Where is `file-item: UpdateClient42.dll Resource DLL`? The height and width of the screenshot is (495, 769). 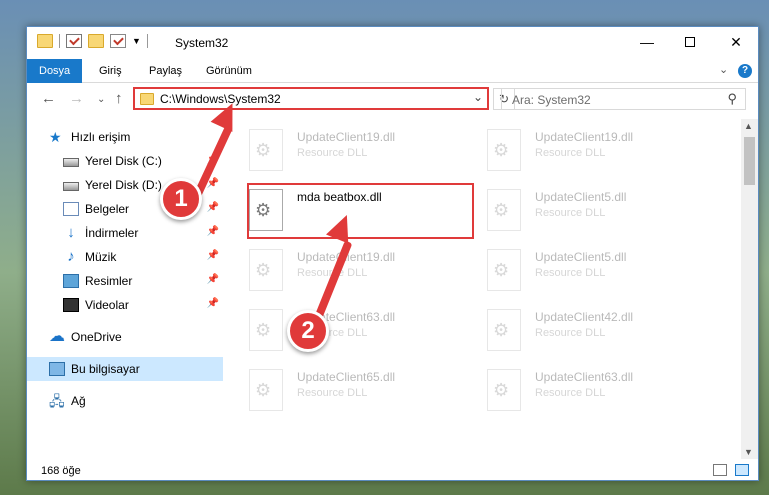 file-item: UpdateClient42.dll Resource DLL is located at coordinates (580, 330).